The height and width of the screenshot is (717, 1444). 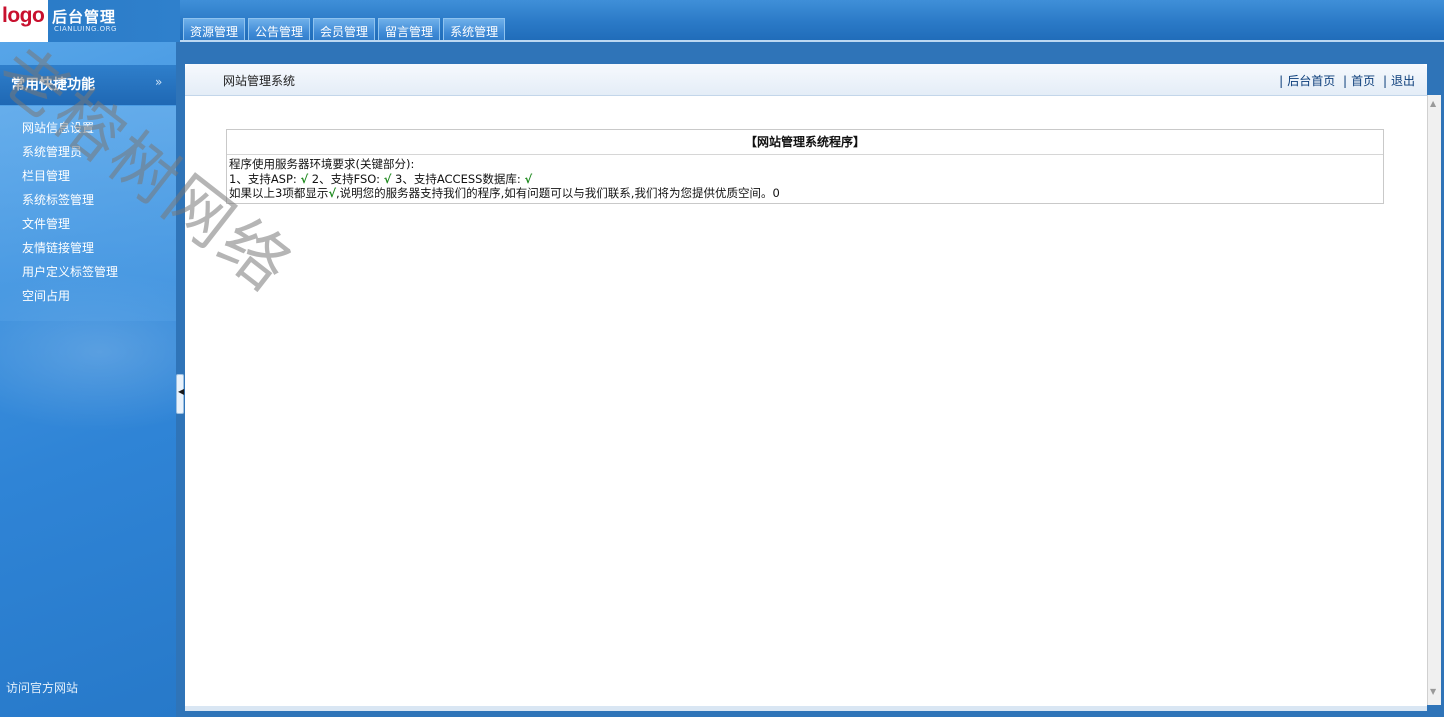 I want to click on support-note-start: 如果以上3项都显示, so click(x=279, y=193).